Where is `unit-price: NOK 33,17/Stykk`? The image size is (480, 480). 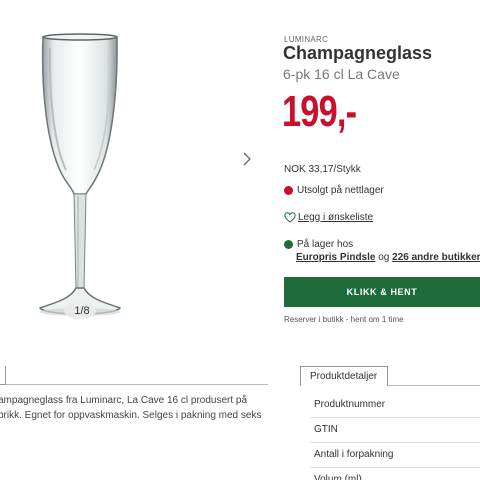 unit-price: NOK 33,17/Stykk is located at coordinates (322, 169).